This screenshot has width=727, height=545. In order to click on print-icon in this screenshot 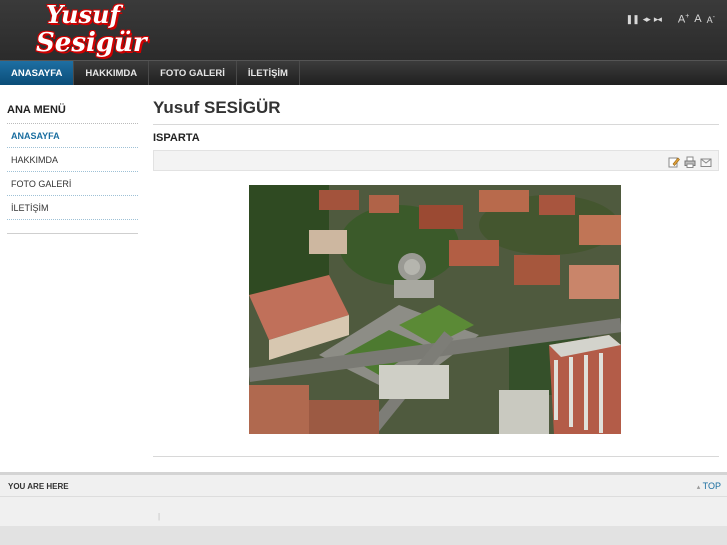, I will do `click(690, 161)`.